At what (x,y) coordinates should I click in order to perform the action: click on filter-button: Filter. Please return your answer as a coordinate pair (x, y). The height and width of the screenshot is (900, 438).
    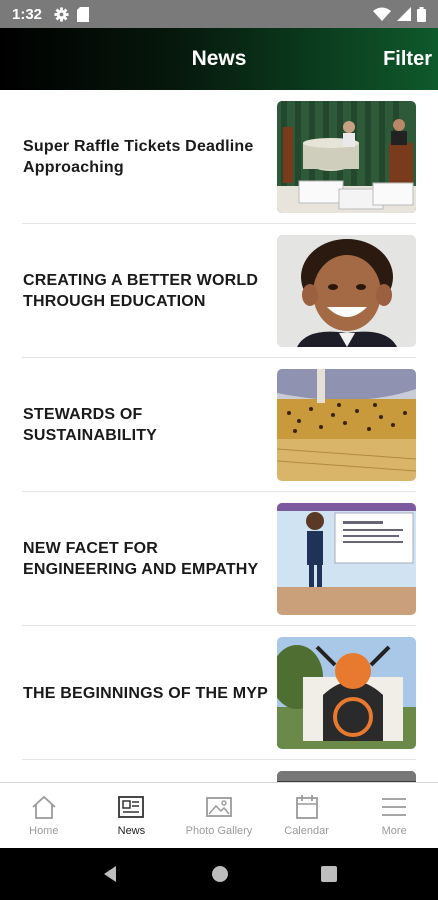
    Looking at the image, I should click on (407, 59).